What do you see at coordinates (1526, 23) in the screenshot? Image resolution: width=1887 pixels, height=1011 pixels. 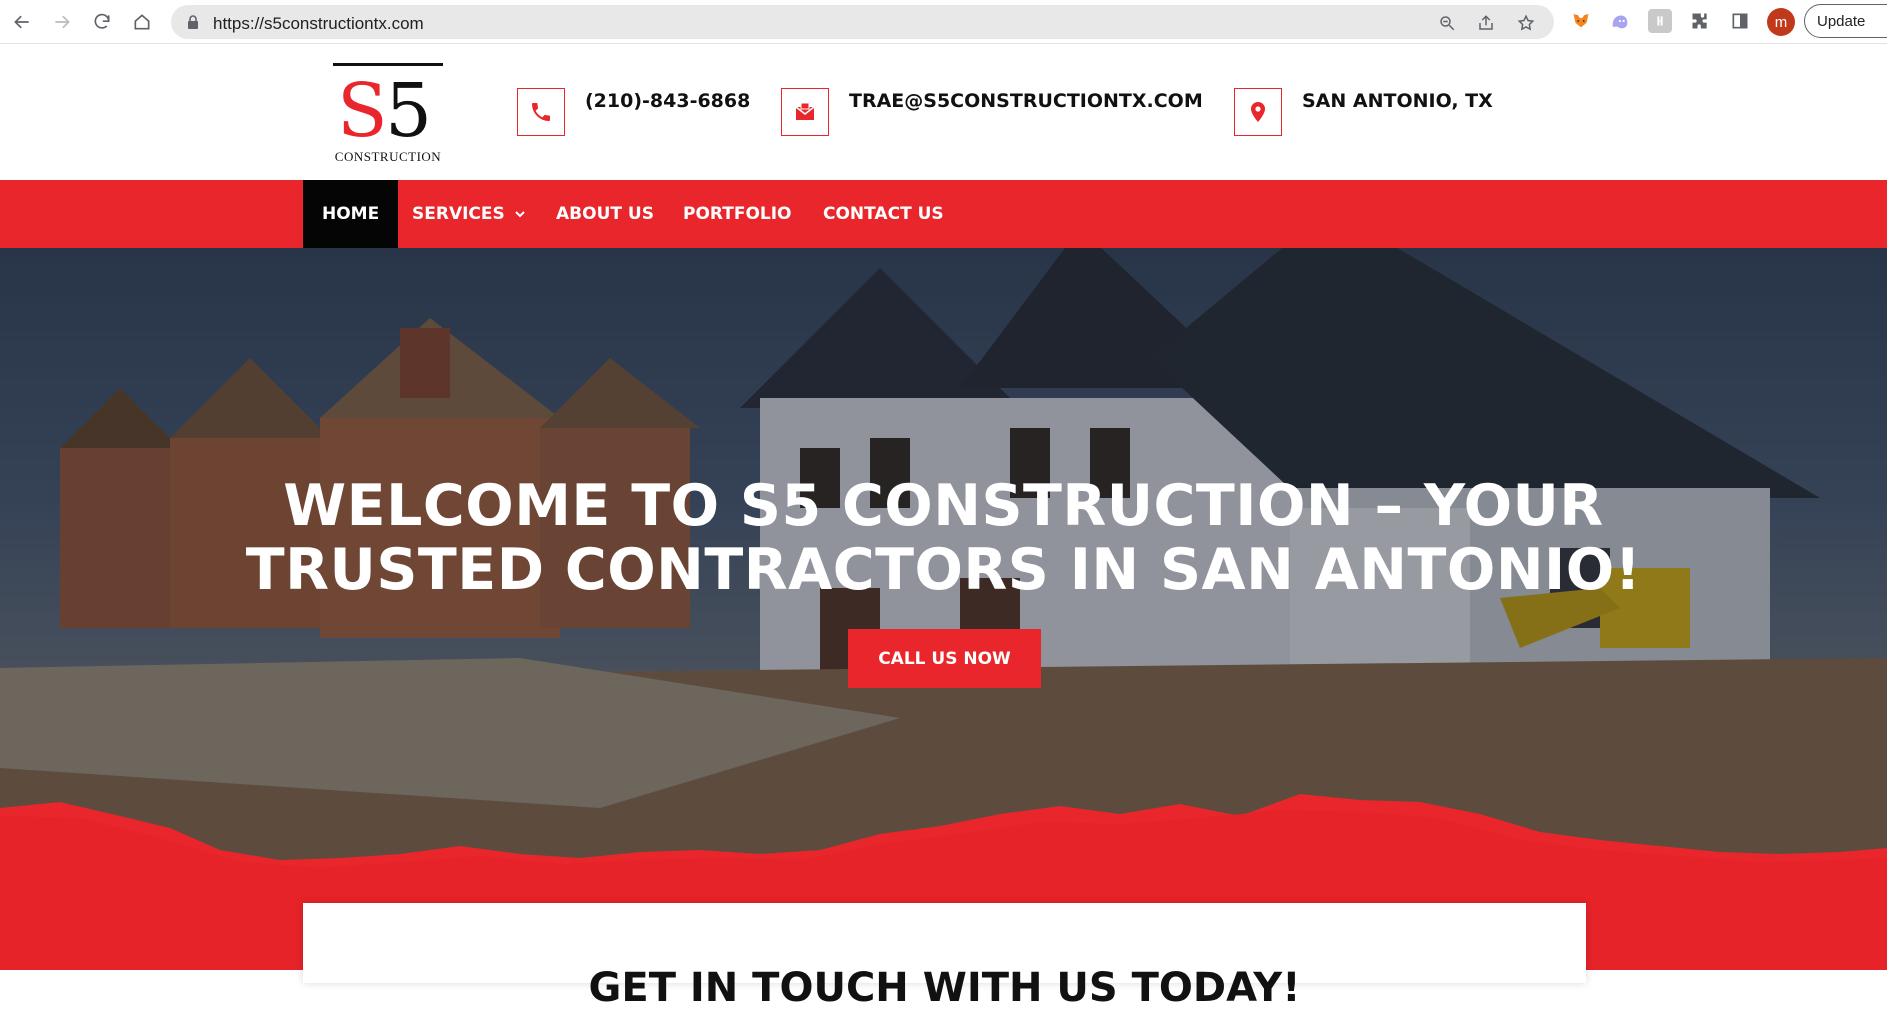 I see `star-icon` at bounding box center [1526, 23].